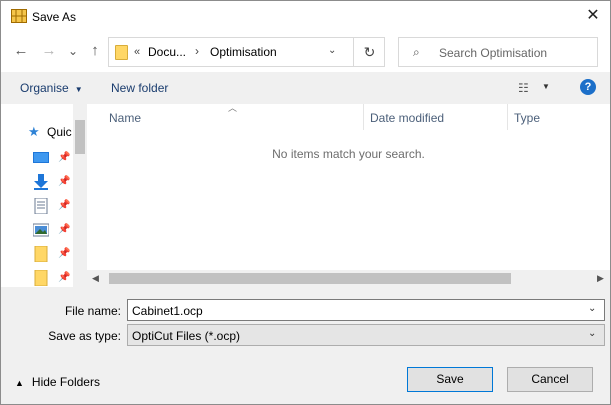 This screenshot has height=405, width=611. What do you see at coordinates (348, 154) in the screenshot?
I see `empty-message: No items match your search.` at bounding box center [348, 154].